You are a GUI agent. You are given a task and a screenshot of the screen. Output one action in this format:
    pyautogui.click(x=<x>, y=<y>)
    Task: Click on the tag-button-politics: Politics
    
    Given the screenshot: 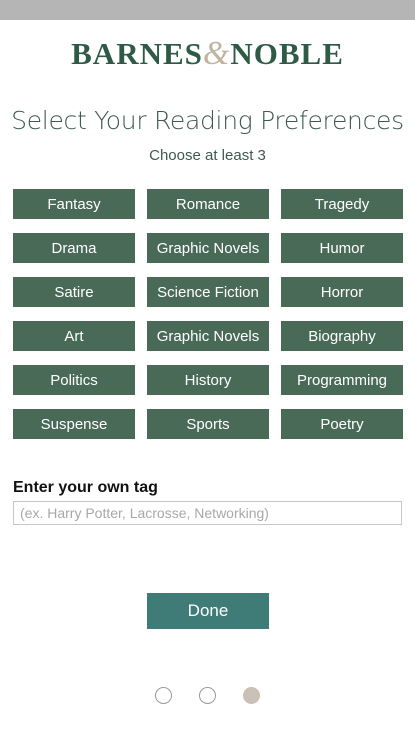 What is the action you would take?
    pyautogui.click(x=74, y=380)
    